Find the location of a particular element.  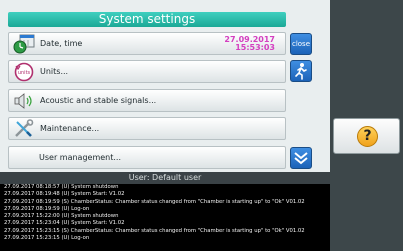

log-line: 27.09.2017 15:22:00 (U) System shutdown is located at coordinates (61, 216).